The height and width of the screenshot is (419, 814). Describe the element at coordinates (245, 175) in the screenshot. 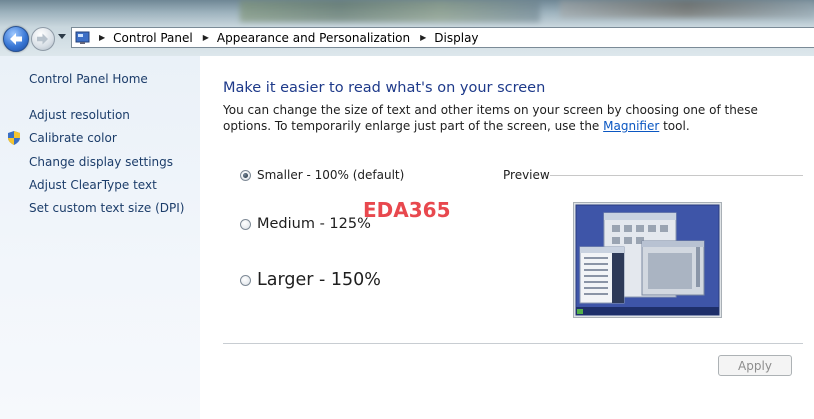

I see `radio-smaller` at that location.